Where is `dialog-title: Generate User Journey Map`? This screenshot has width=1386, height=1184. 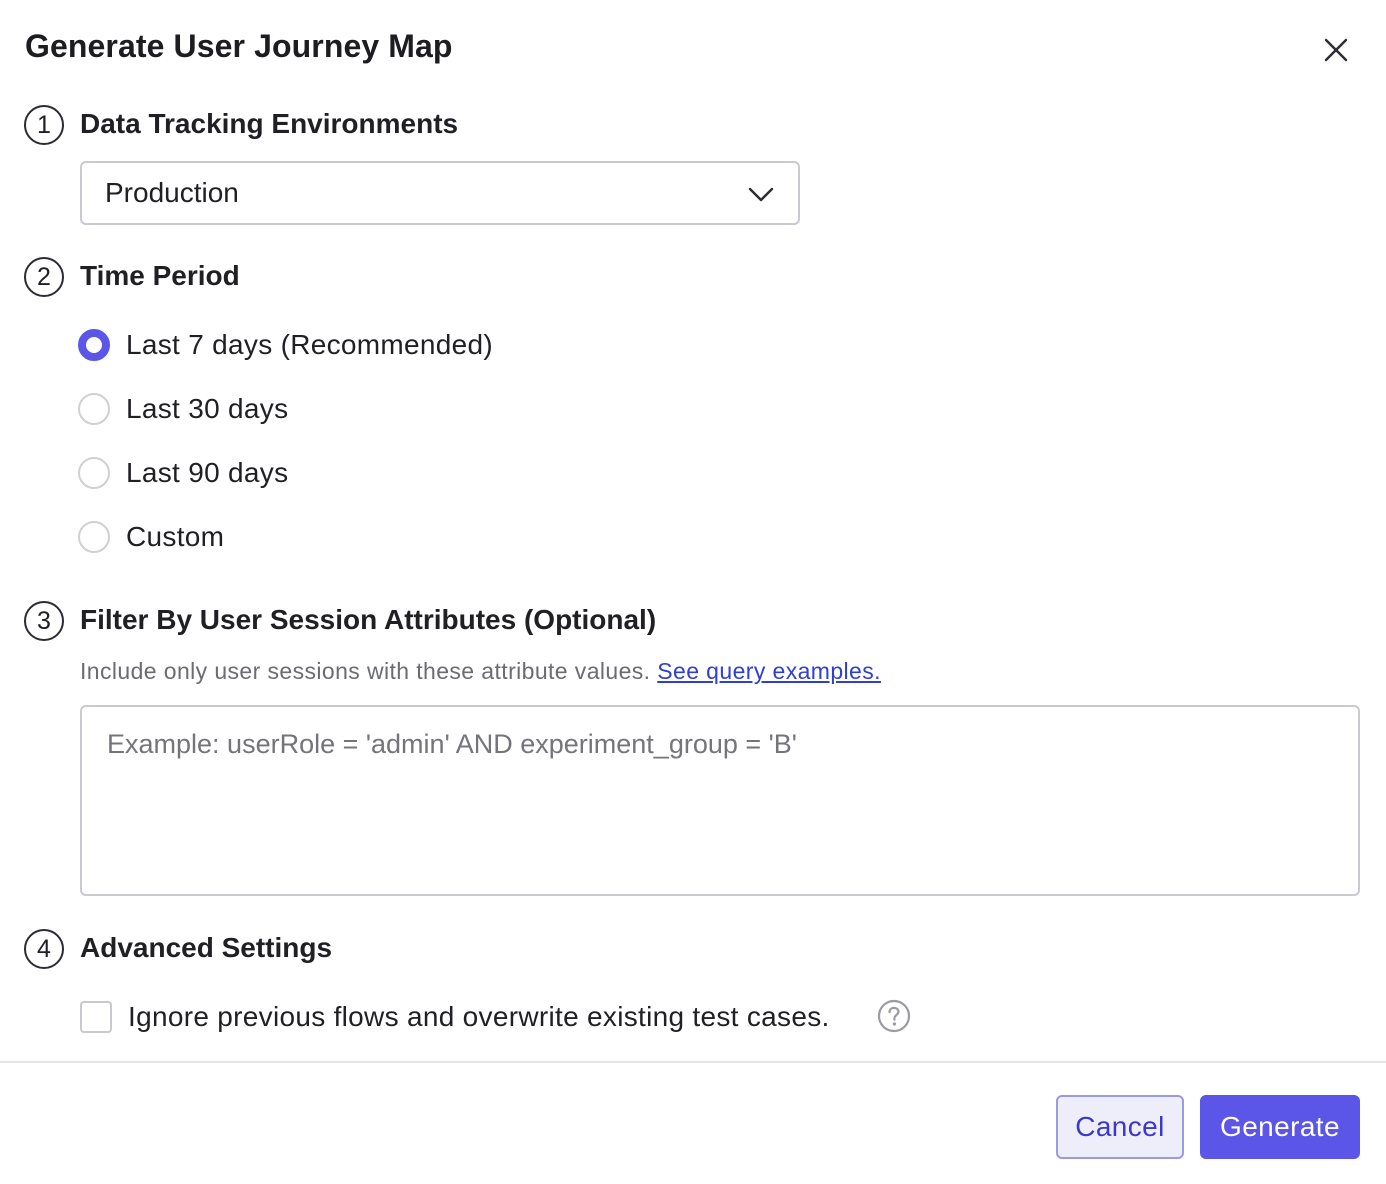
dialog-title: Generate User Journey Map is located at coordinates (239, 46).